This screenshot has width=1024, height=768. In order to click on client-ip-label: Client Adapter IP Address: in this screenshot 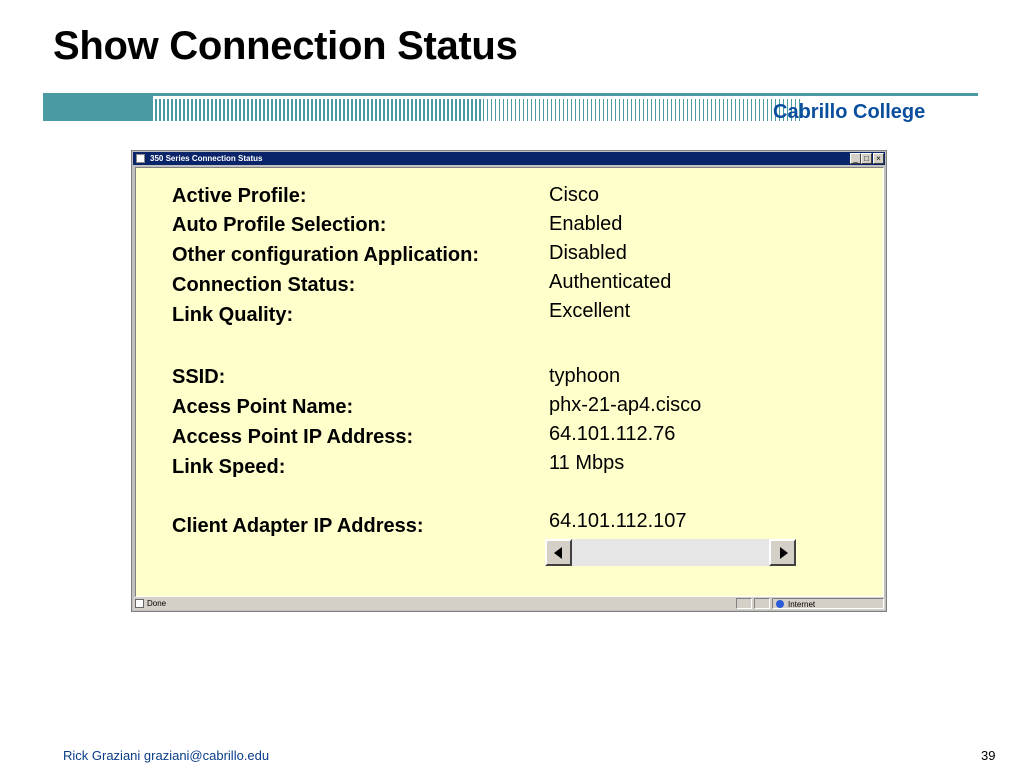, I will do `click(298, 526)`.